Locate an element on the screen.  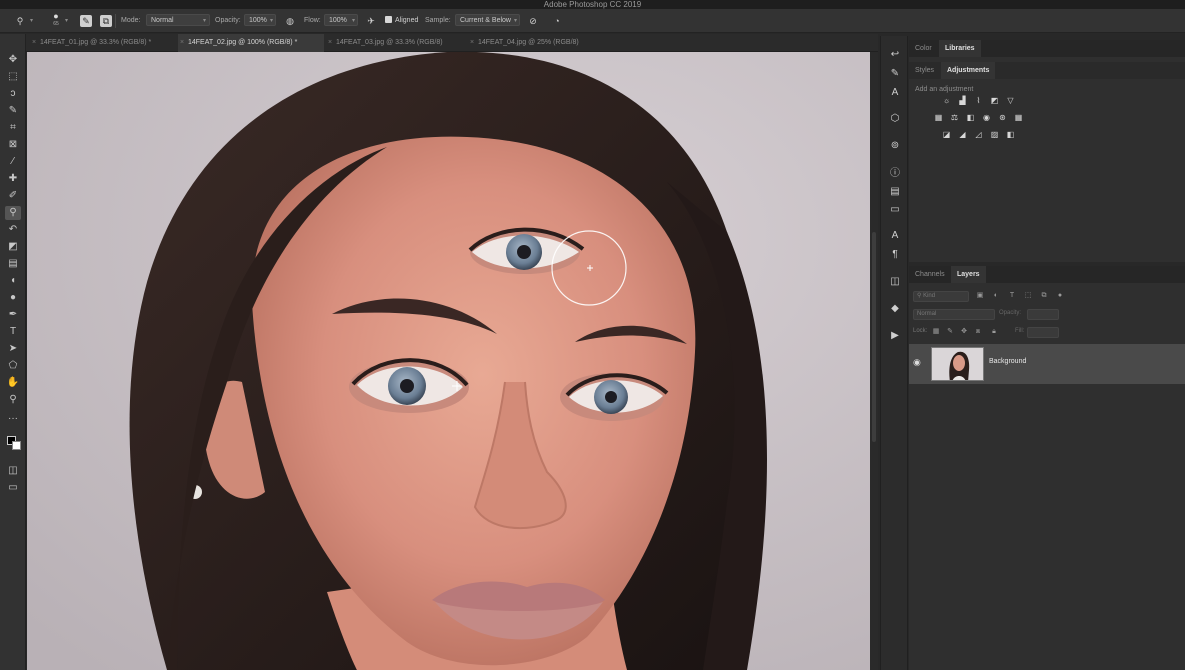
brush-preset-picker: ● 65 is located at coordinates (56, 20).